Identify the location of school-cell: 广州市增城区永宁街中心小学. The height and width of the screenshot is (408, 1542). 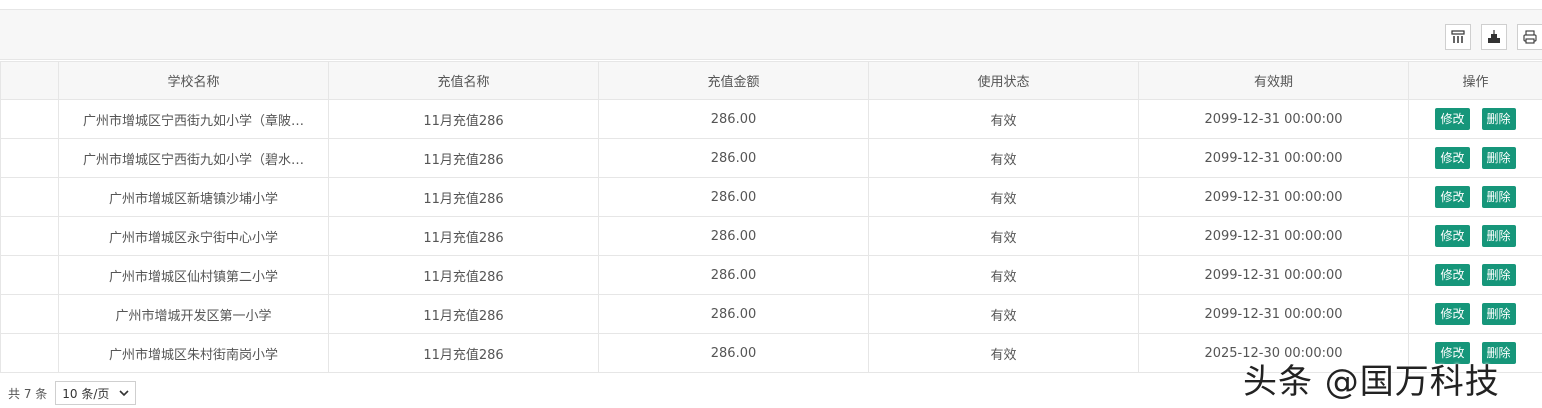
(193, 236).